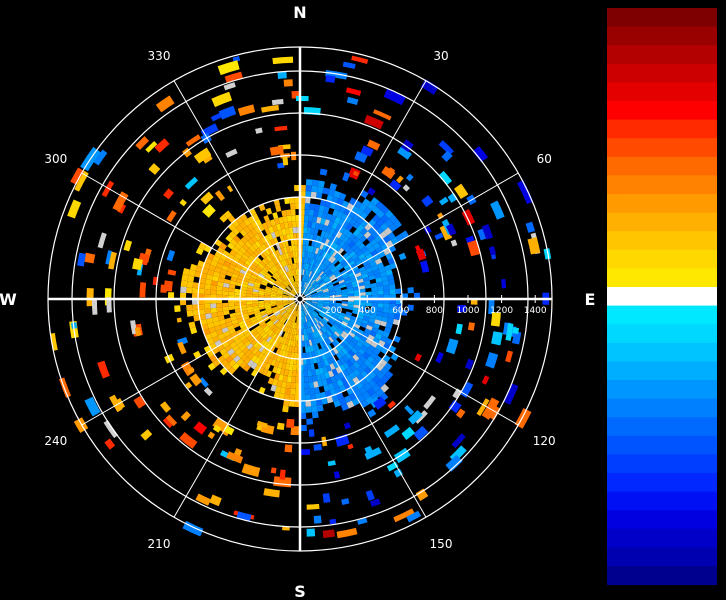  What do you see at coordinates (632, 483) in the screenshot?
I see `legend-label: -6.67m/s` at bounding box center [632, 483].